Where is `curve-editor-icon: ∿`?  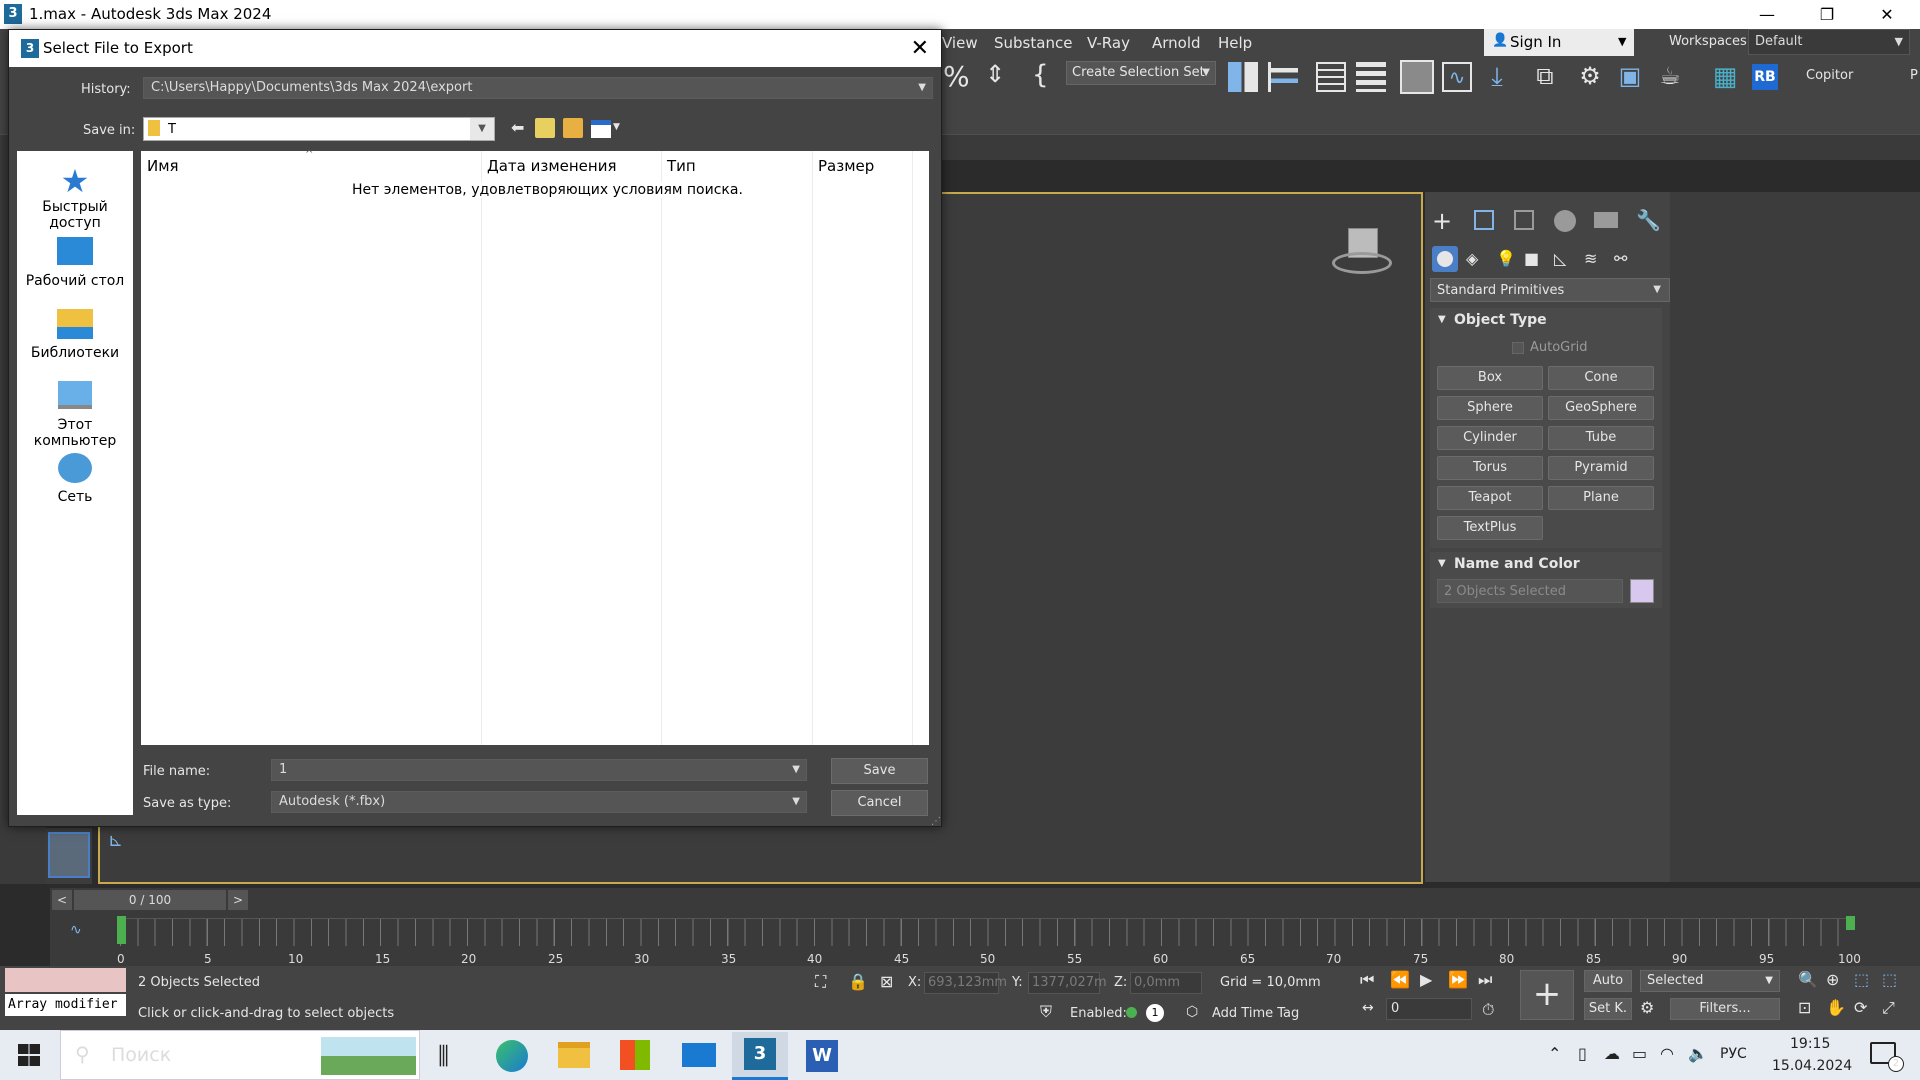 curve-editor-icon: ∿ is located at coordinates (1457, 77).